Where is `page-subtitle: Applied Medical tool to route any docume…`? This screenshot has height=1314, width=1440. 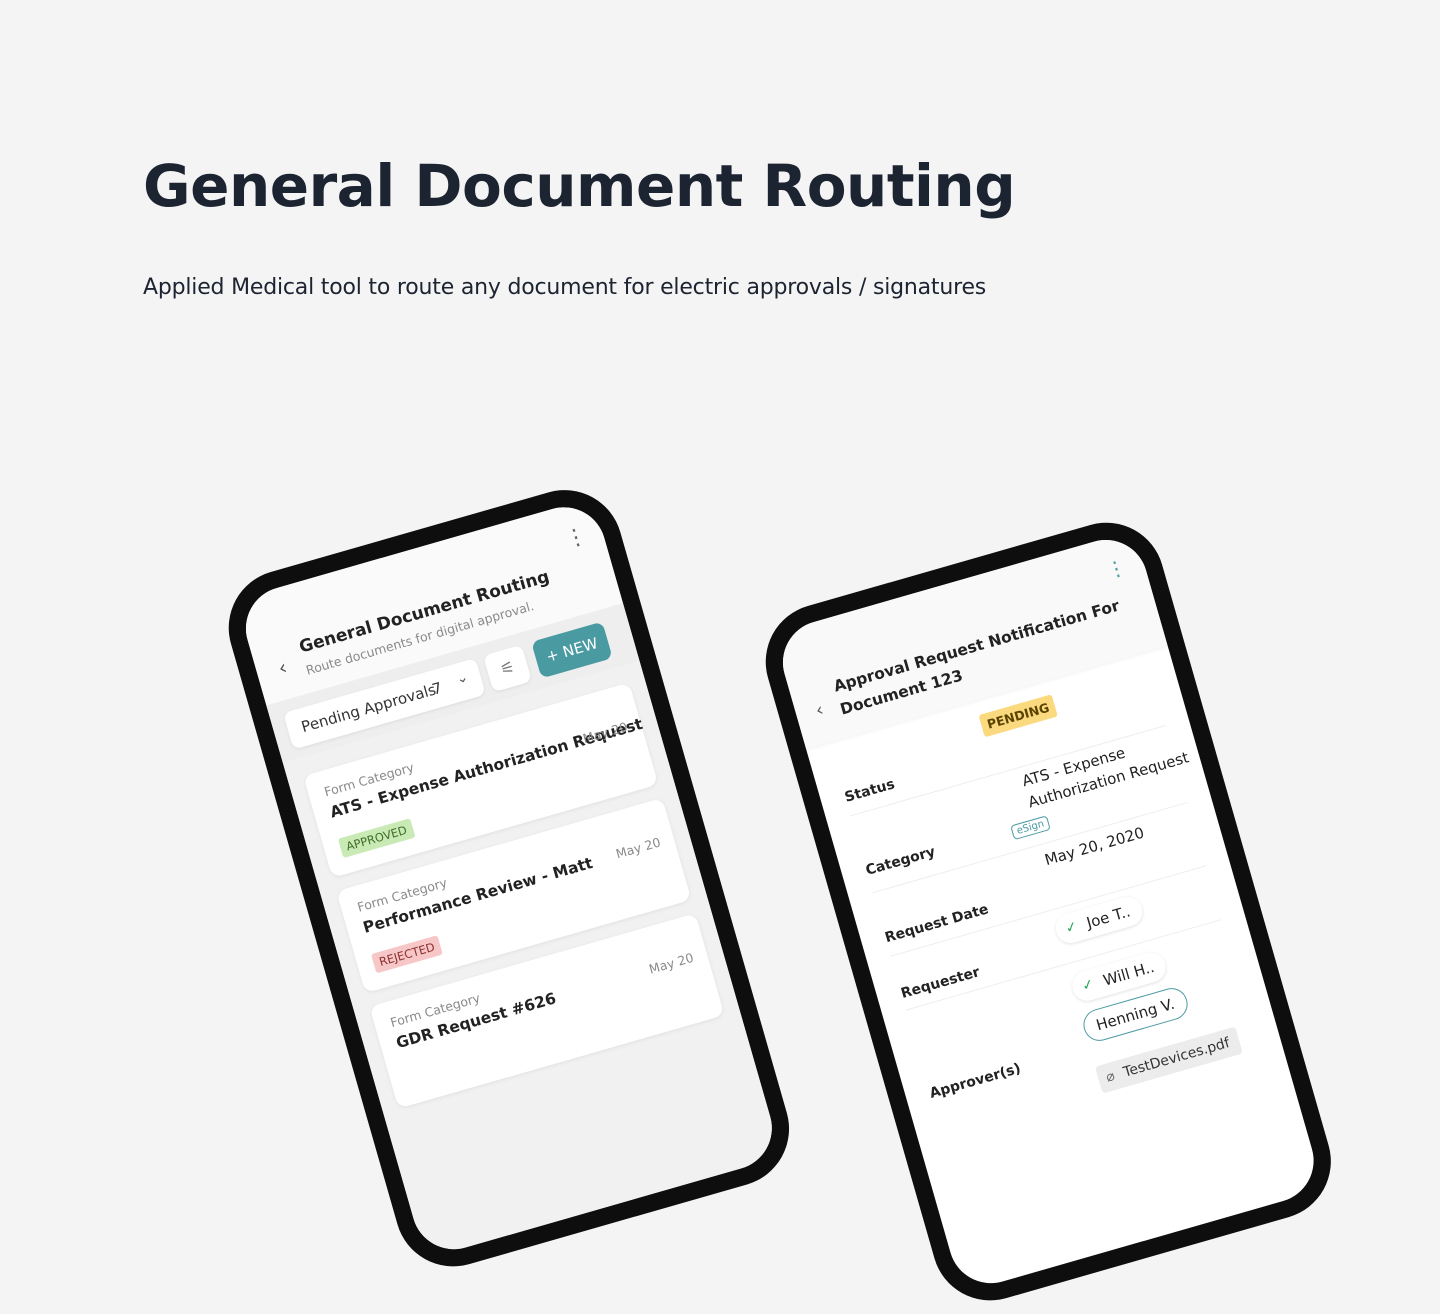
page-subtitle: Applied Medical tool to route any docume… is located at coordinates (565, 287).